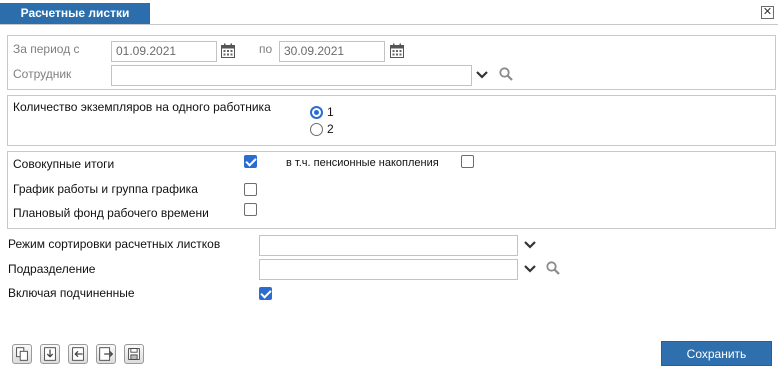 This screenshot has width=778, height=371. I want to click on period-to-input: 30.09.2021, so click(332, 51).